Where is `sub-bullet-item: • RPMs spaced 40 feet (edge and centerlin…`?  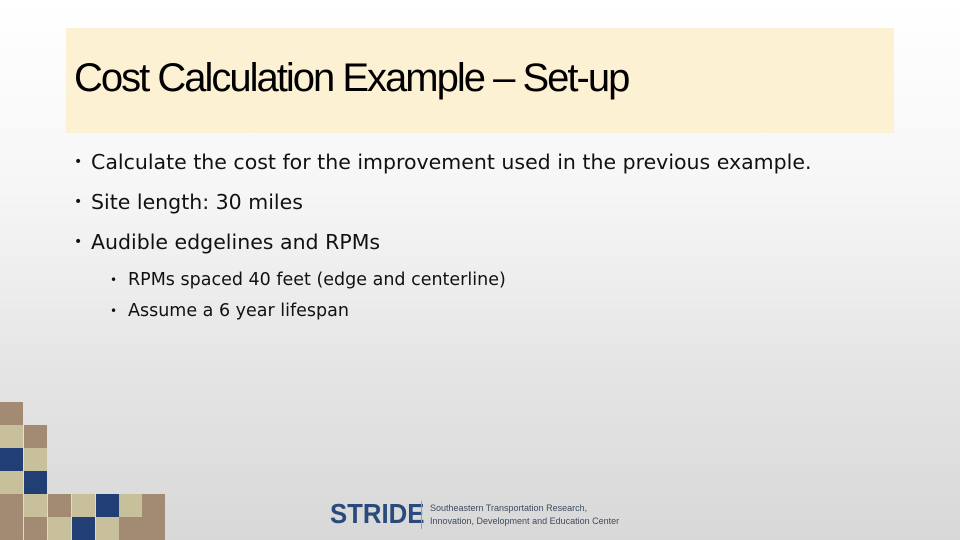 sub-bullet-item: • RPMs spaced 40 feet (edge and centerlin… is located at coordinates (442, 281).